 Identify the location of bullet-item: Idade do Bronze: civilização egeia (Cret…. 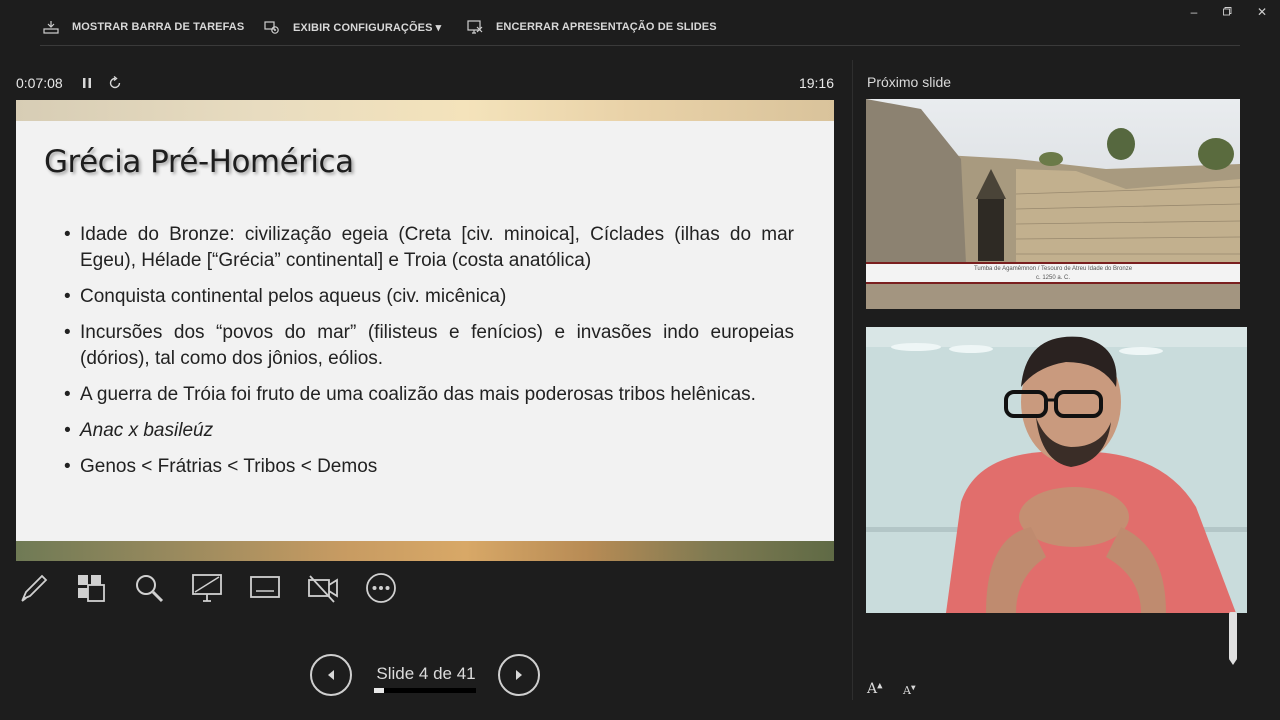
(429, 248).